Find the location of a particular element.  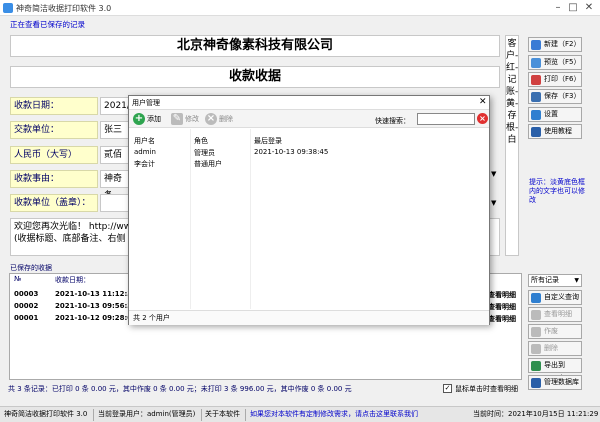

reason-field: 神奇条 is located at coordinates (115, 185).